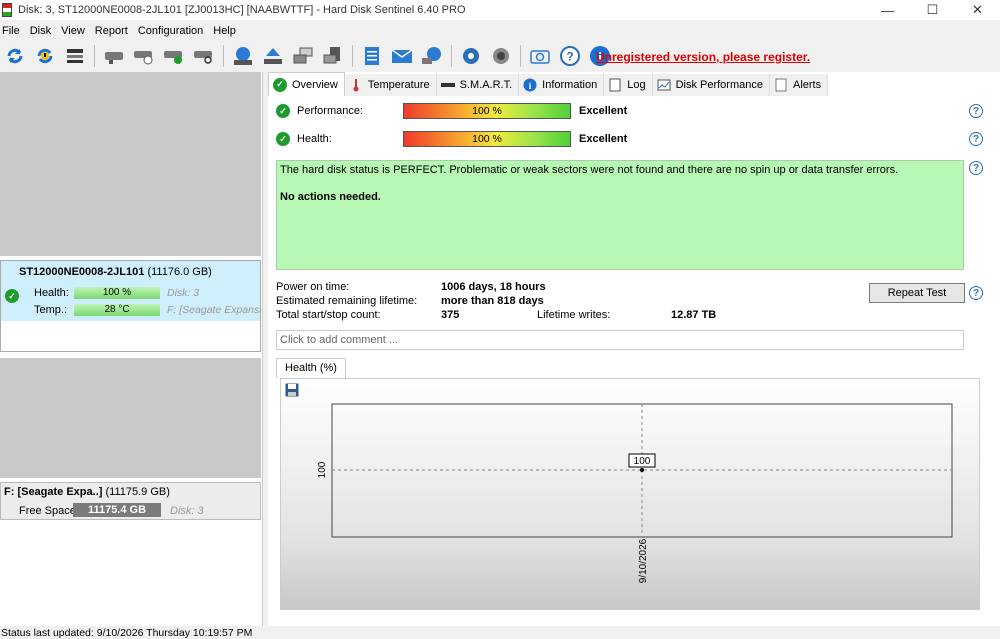 This screenshot has width=1000, height=639. What do you see at coordinates (574, 315) in the screenshot?
I see `writes-label: Lifetime writes:` at bounding box center [574, 315].